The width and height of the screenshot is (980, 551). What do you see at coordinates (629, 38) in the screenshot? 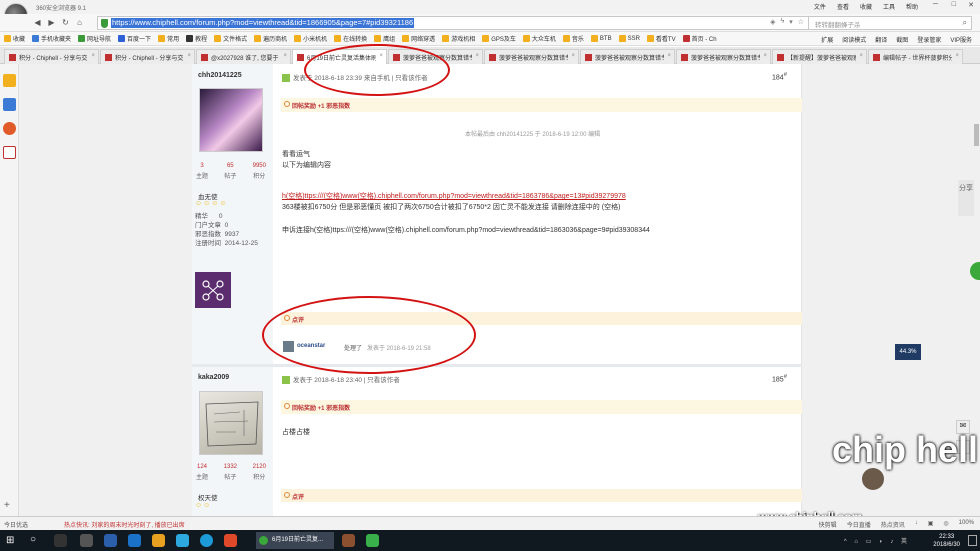
I see `bookmark-item: SSR` at bounding box center [629, 38].